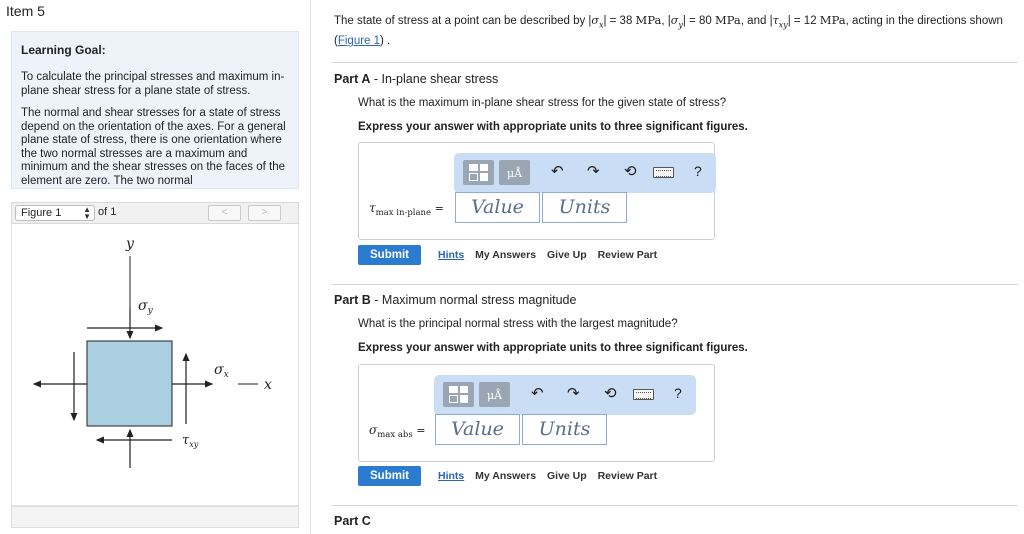  Describe the element at coordinates (190, 441) in the screenshot. I see `tau-xy-label: τxy` at that location.